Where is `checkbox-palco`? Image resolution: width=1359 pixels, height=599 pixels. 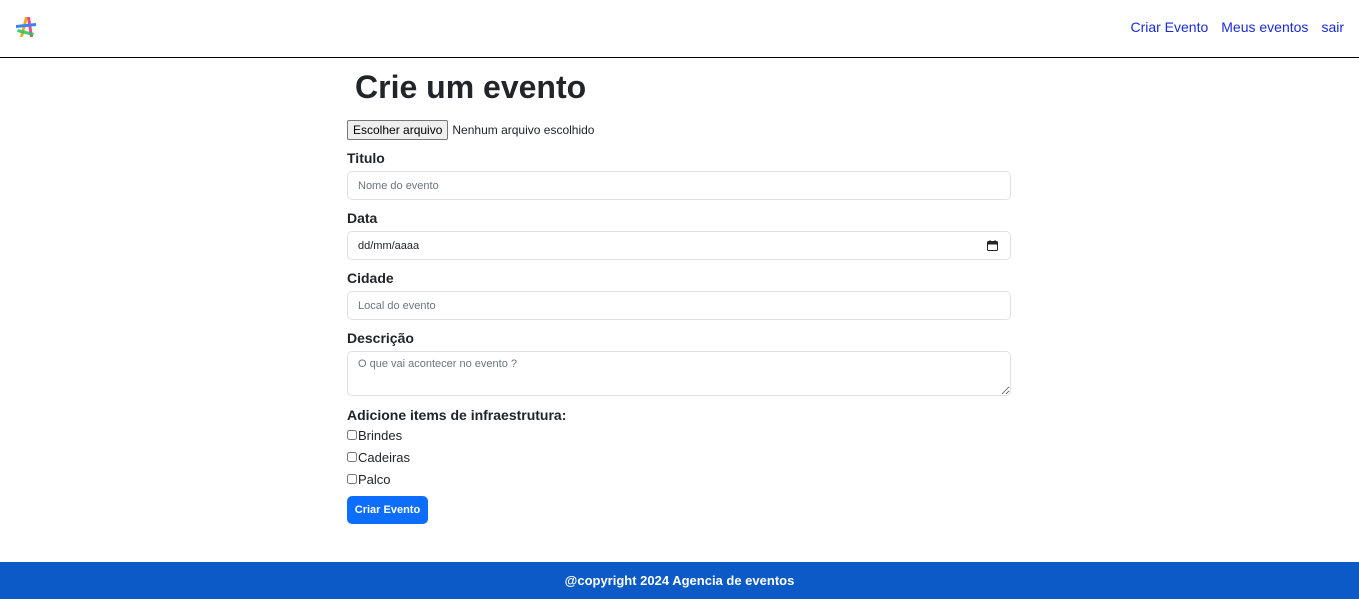 checkbox-palco is located at coordinates (352, 479).